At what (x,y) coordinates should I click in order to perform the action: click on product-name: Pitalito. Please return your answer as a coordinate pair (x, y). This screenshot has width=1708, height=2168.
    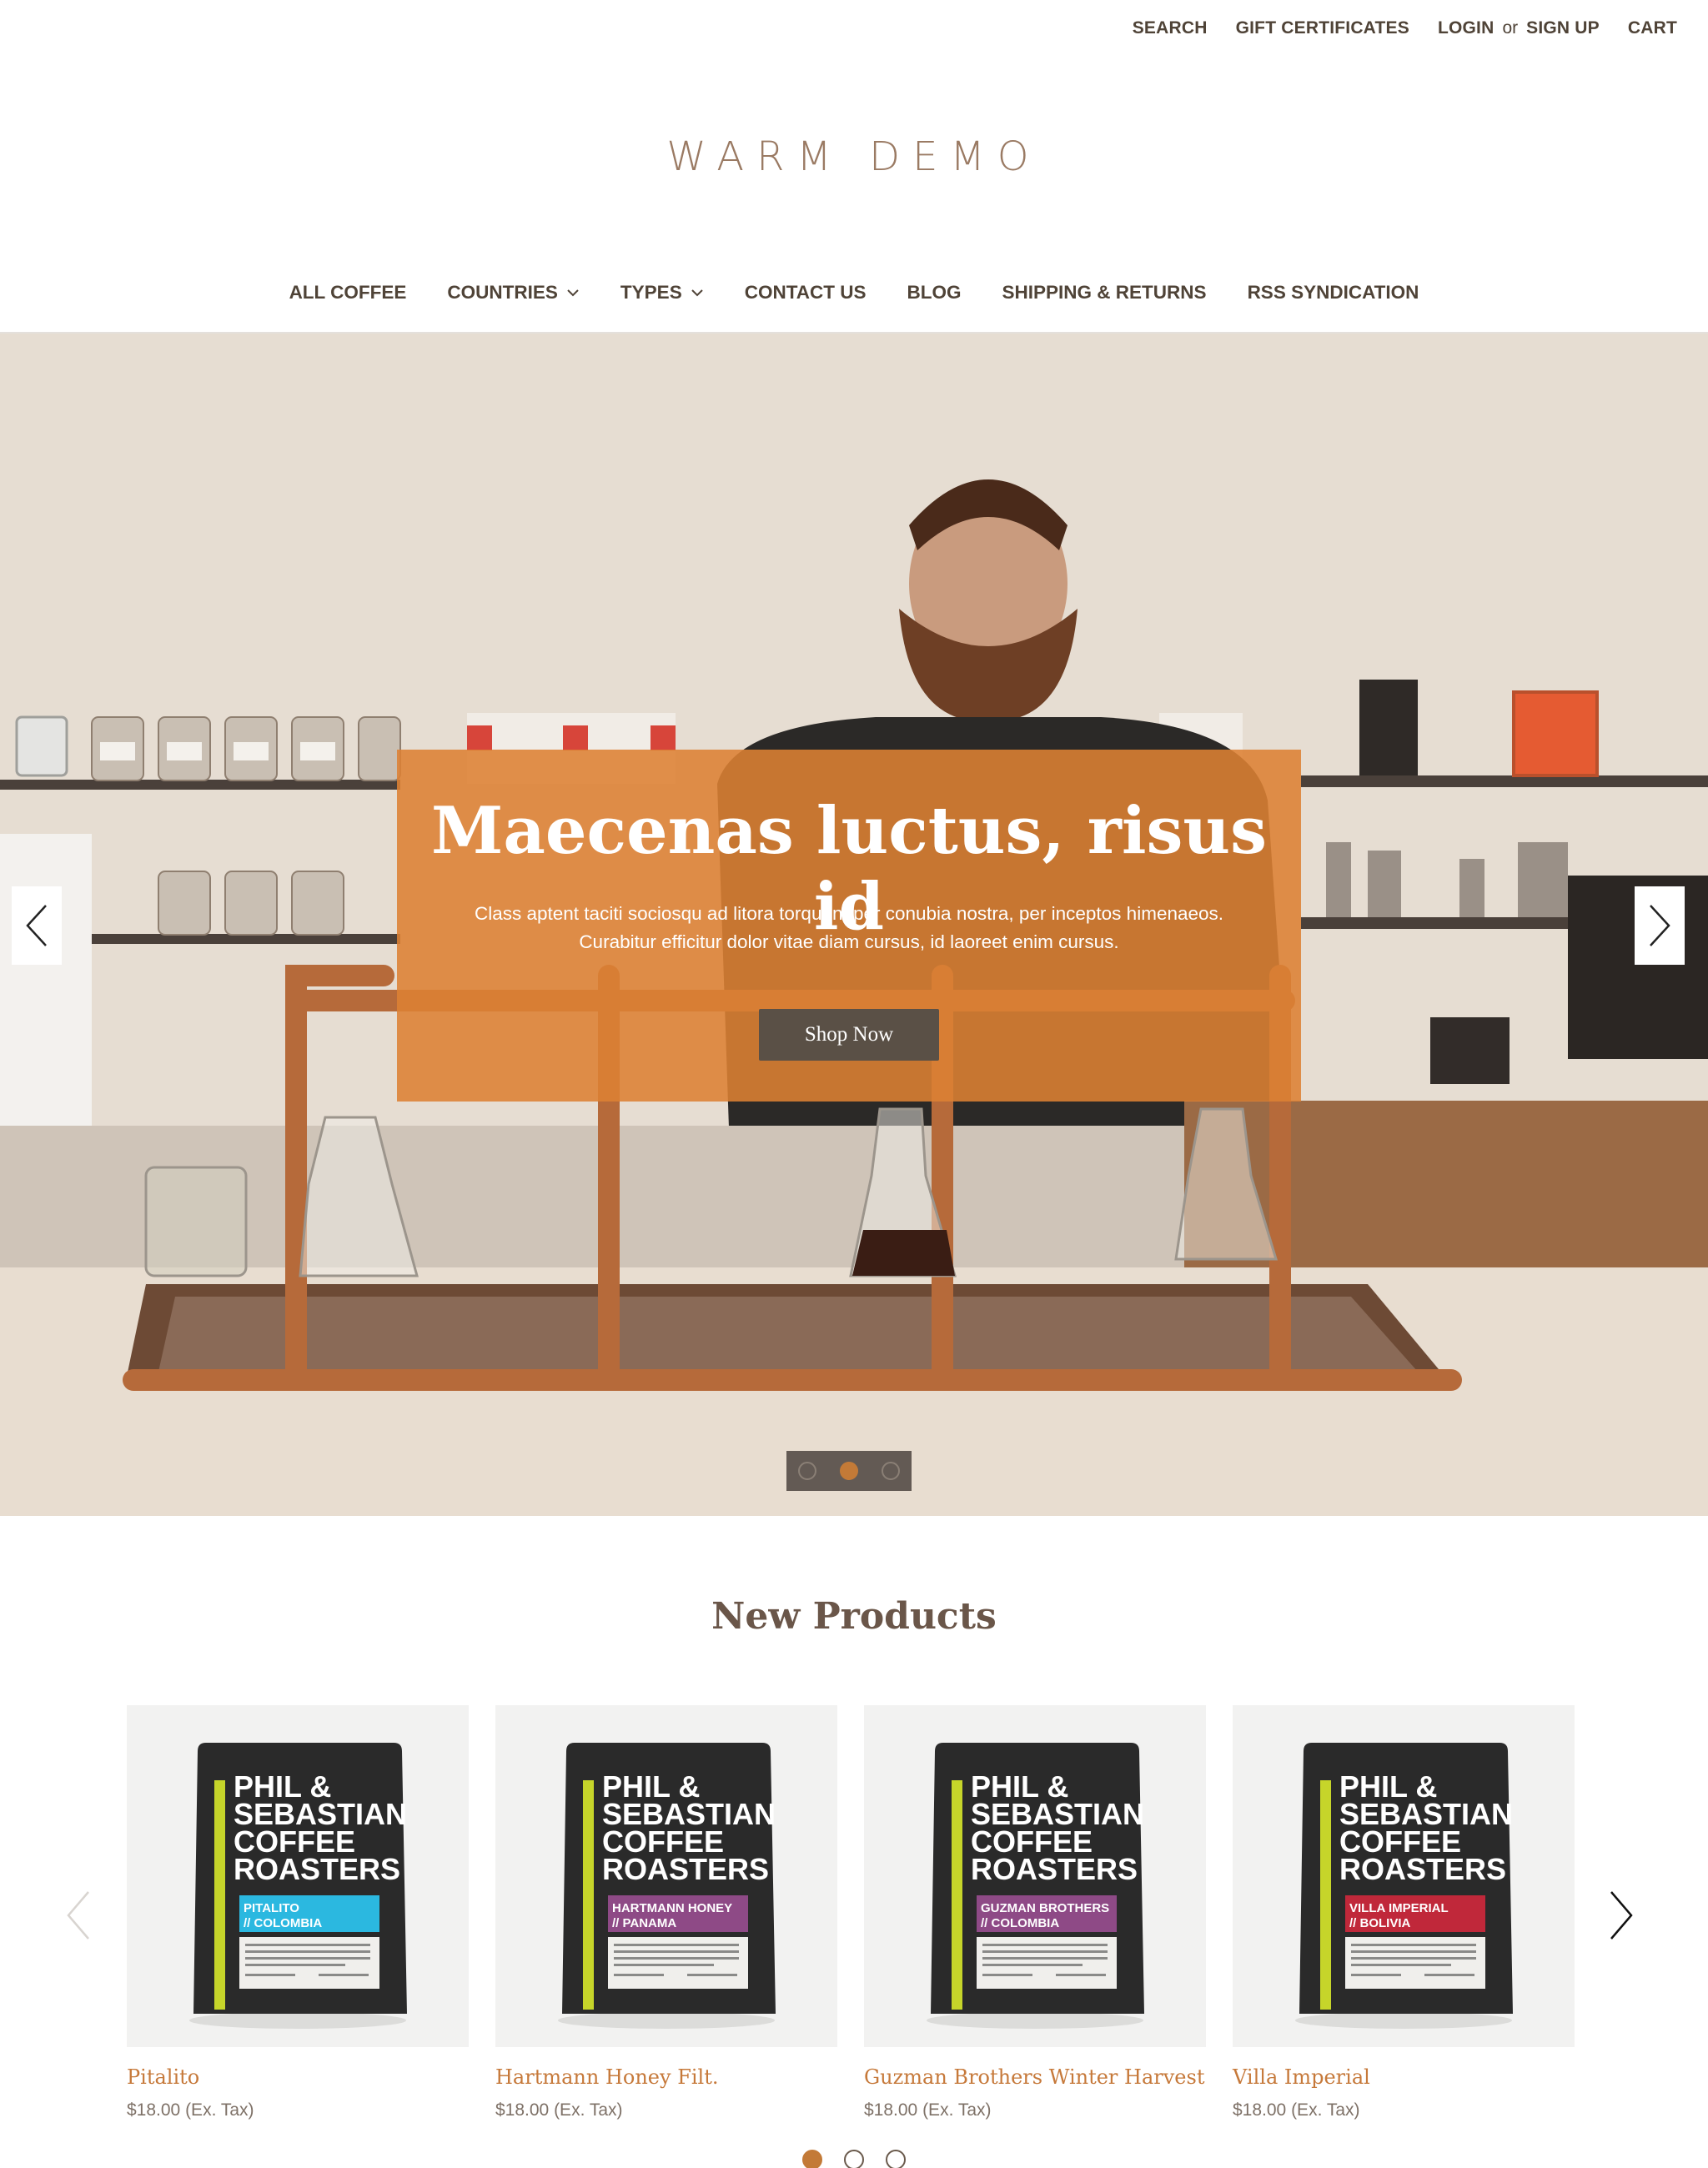
    Looking at the image, I should click on (298, 2077).